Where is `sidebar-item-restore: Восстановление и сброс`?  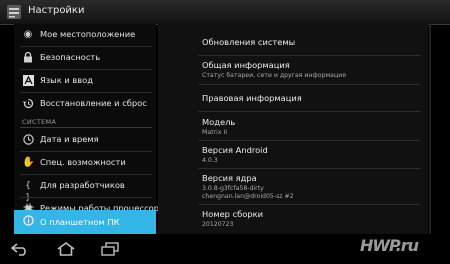 sidebar-item-restore: Восстановление и сброс is located at coordinates (85, 104).